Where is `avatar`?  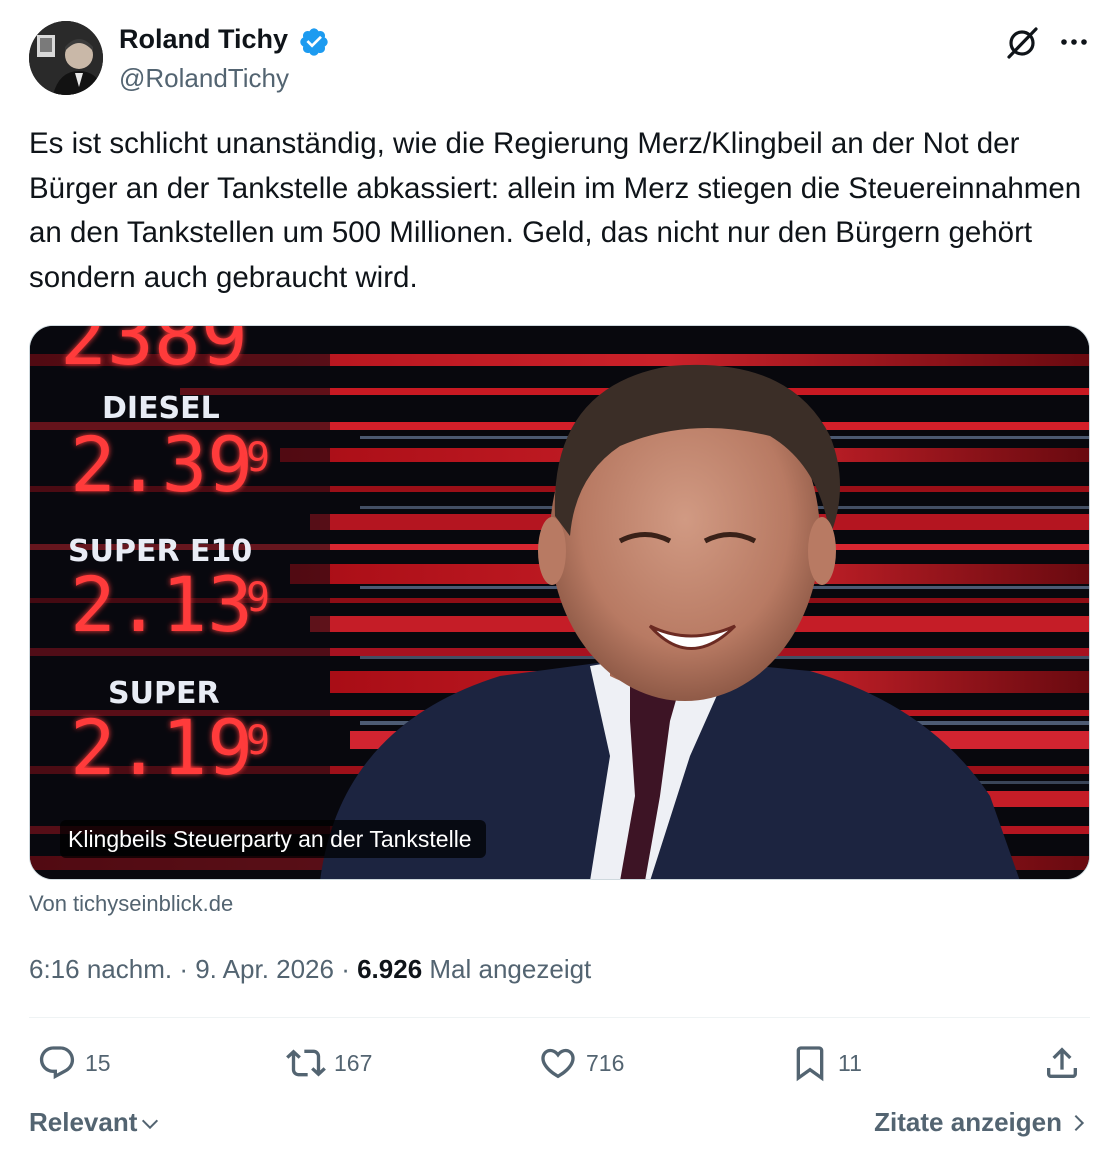 avatar is located at coordinates (66, 58).